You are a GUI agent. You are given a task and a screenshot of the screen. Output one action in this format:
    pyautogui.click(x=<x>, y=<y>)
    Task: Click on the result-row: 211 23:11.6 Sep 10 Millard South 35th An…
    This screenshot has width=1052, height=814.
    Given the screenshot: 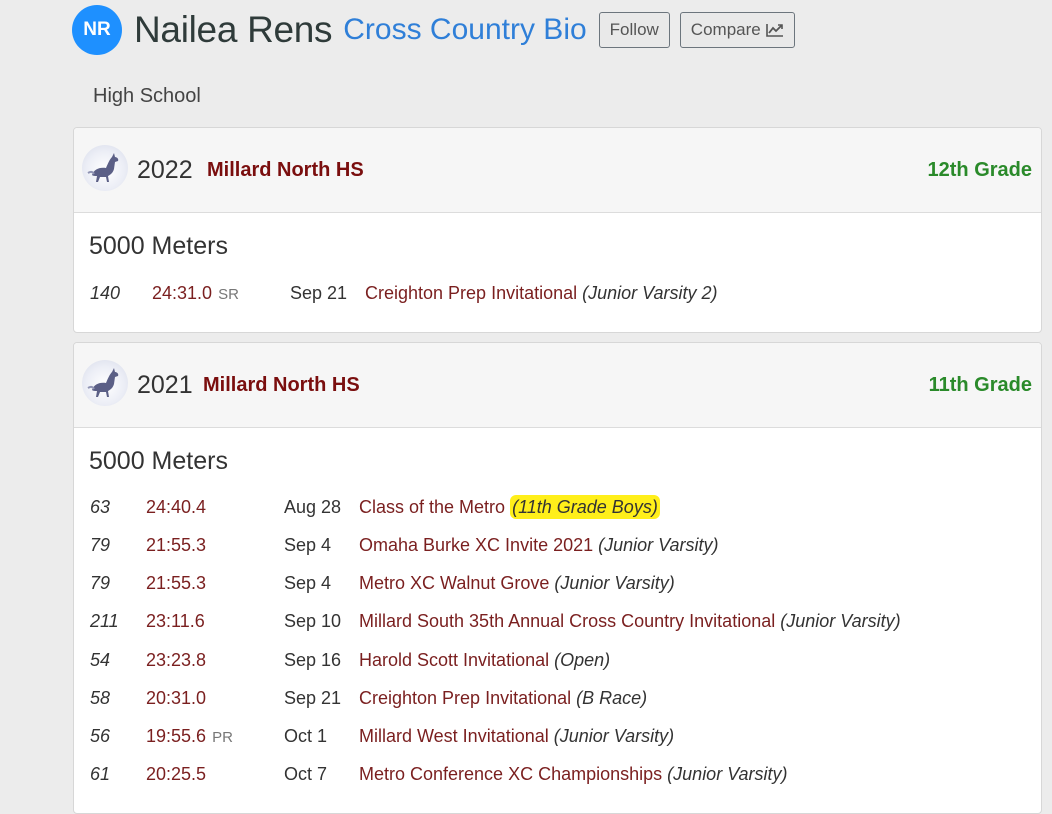 What is the action you would take?
    pyautogui.click(x=557, y=626)
    